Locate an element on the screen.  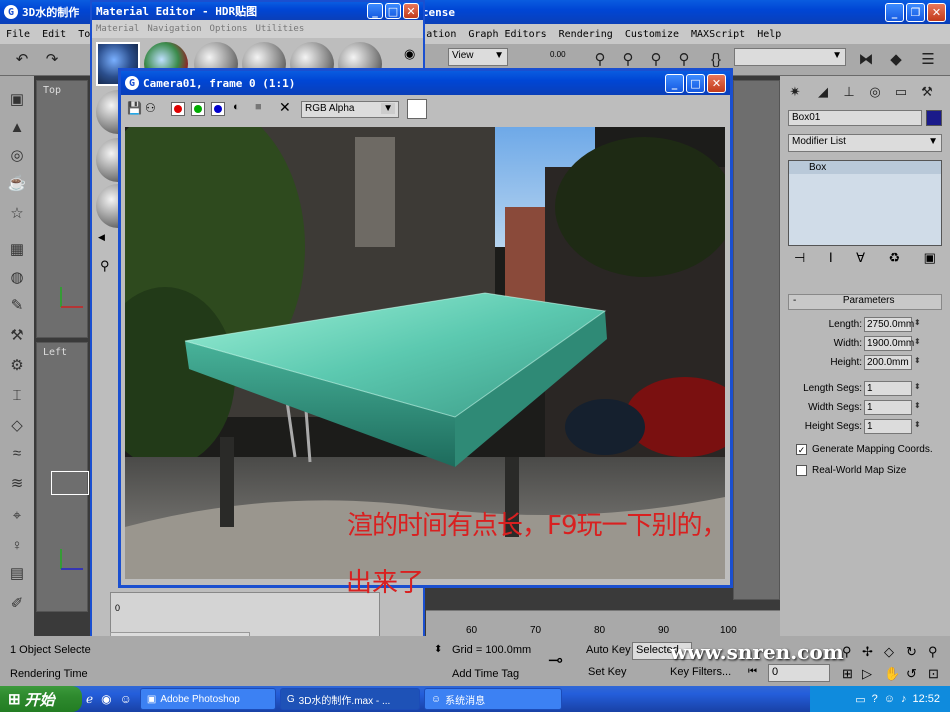
menu-maxscript: MAXScript is located at coordinates (718, 34).